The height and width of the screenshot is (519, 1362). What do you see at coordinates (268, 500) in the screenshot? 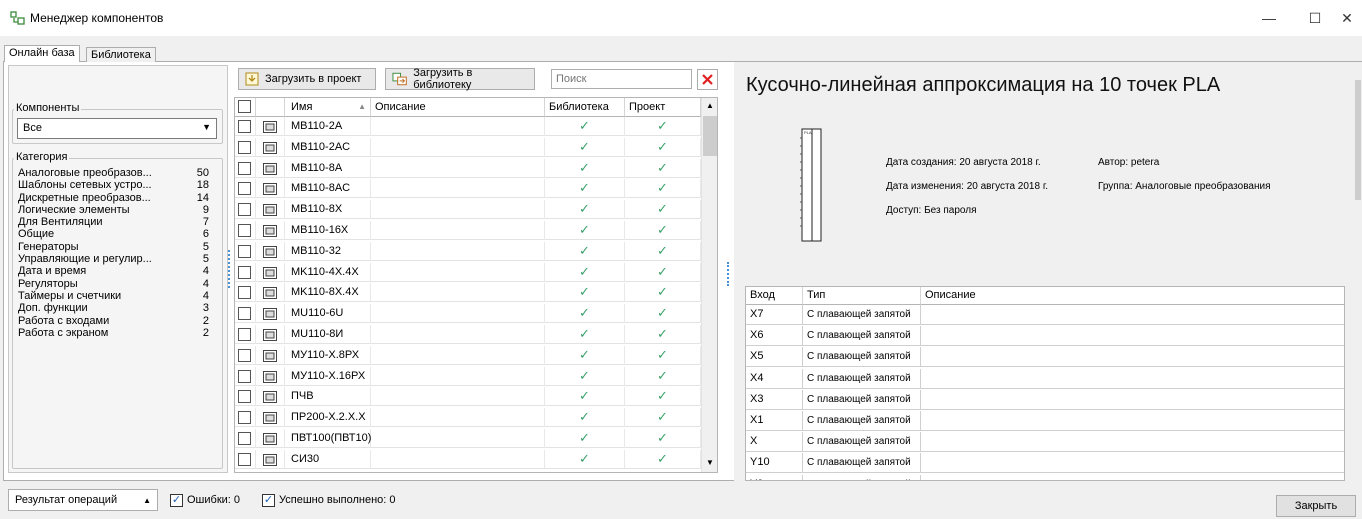
I see `success-checkbox: ✓` at bounding box center [268, 500].